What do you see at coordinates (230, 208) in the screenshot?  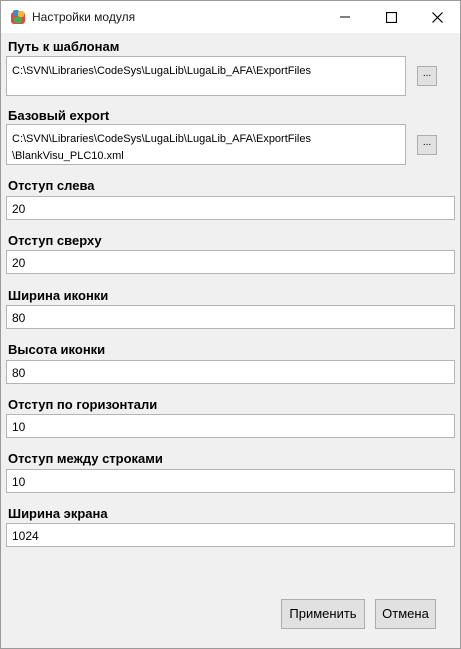 I see `left-offset-input: 20` at bounding box center [230, 208].